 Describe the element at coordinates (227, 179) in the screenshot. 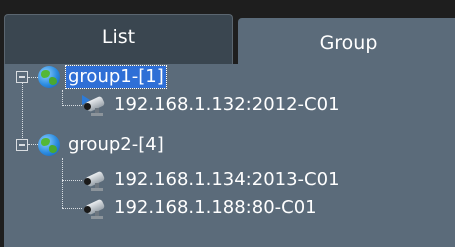

I see `device-label: 192.168.1.134:2013-C01` at that location.